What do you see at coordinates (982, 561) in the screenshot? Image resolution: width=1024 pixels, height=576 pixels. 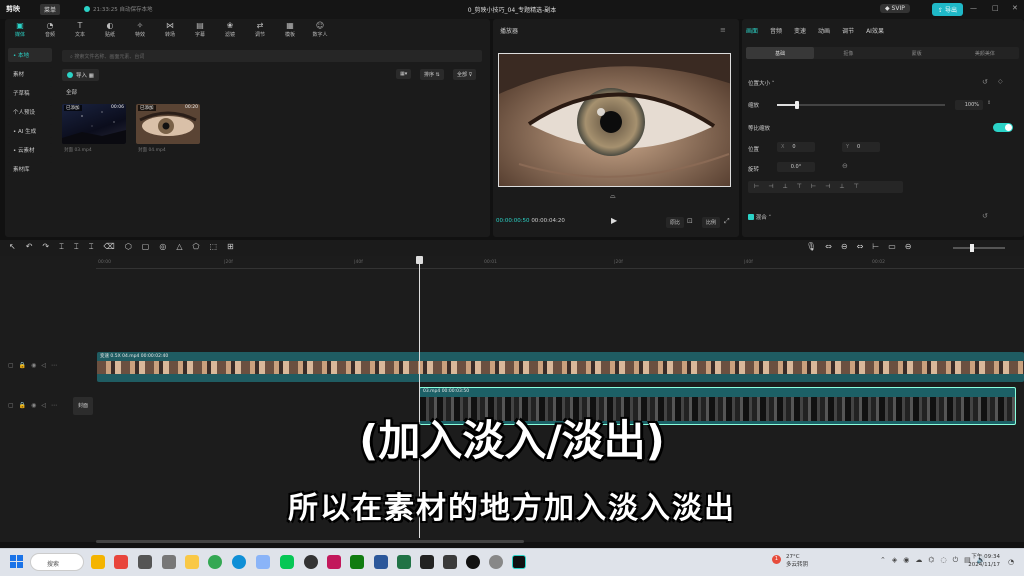 I see `taskbar-clock: 下午 09:34 2024/11/17` at bounding box center [982, 561].